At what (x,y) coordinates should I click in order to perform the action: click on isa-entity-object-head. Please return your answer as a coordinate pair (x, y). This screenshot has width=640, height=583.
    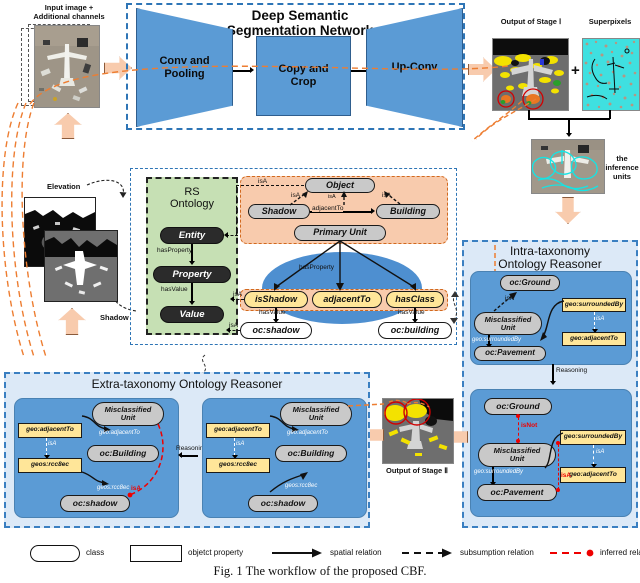
    Looking at the image, I should click on (226, 235).